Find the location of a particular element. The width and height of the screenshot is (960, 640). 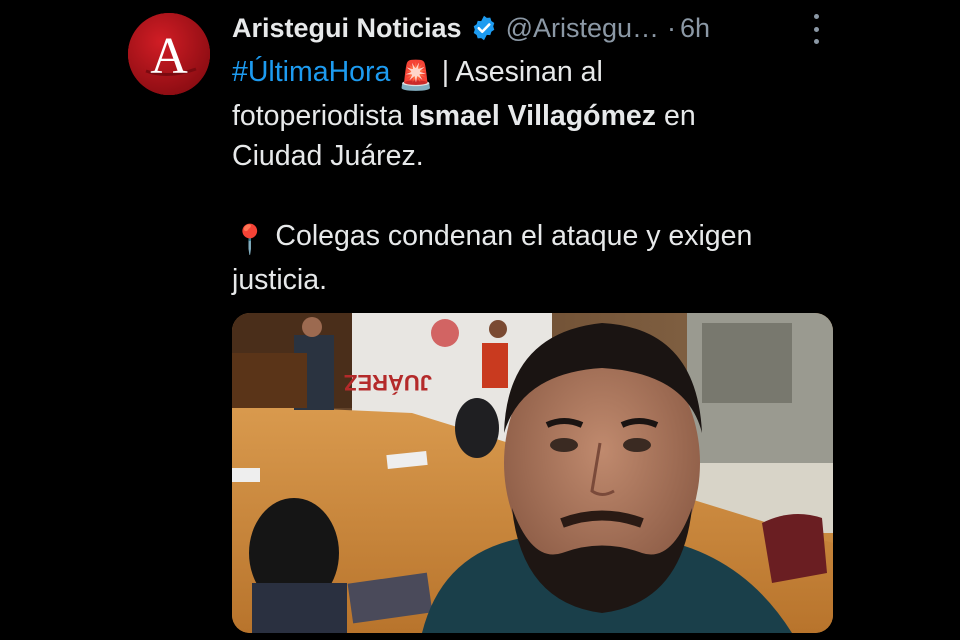

verified-badge-icon is located at coordinates (484, 28).